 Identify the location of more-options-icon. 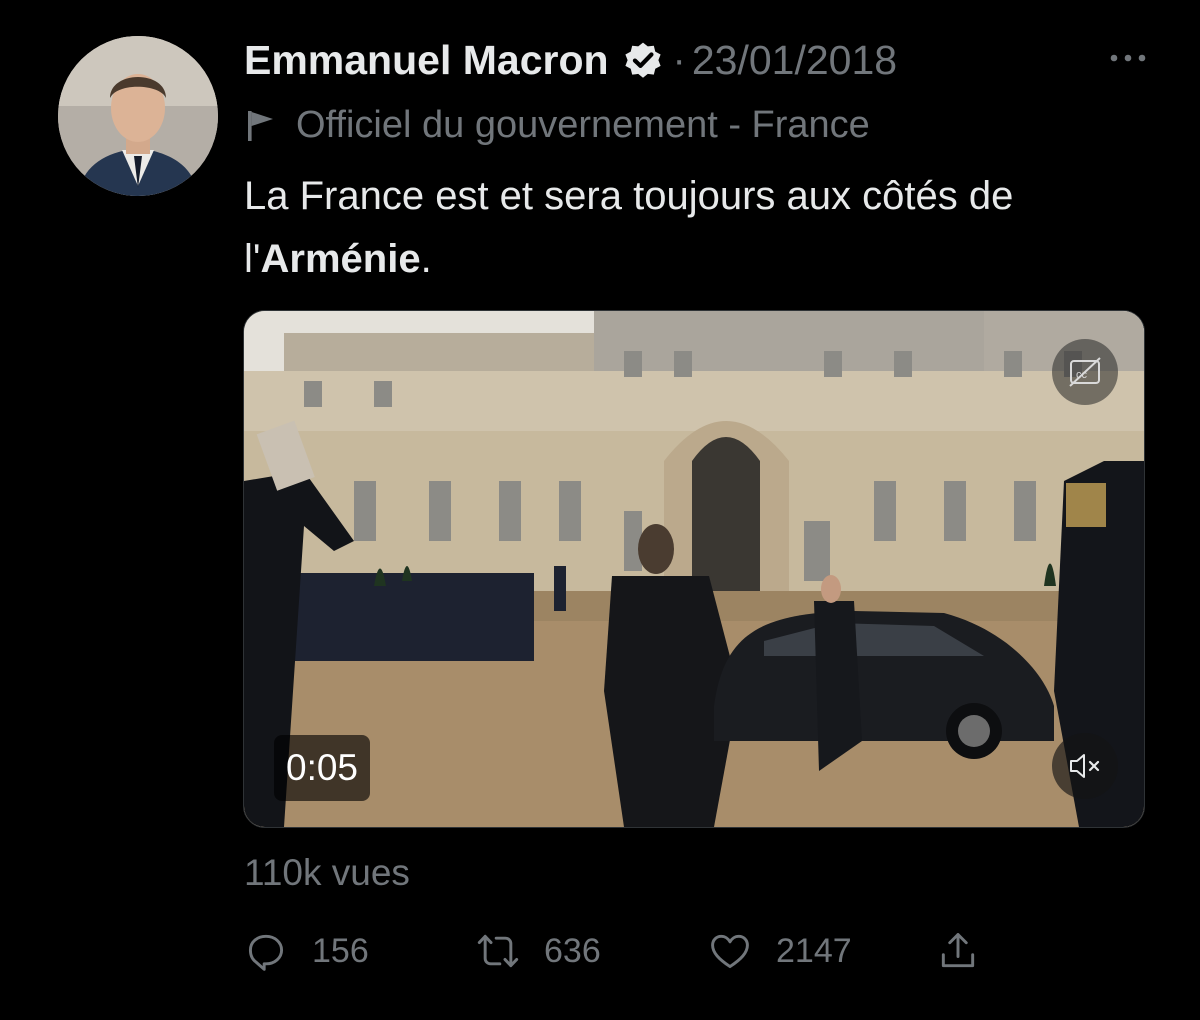
(1128, 58).